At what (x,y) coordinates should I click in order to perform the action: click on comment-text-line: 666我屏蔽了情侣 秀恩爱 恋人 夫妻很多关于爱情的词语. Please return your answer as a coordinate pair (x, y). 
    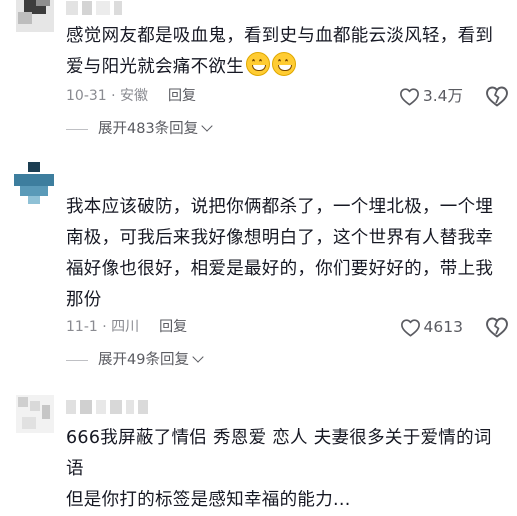
    Looking at the image, I should click on (279, 453).